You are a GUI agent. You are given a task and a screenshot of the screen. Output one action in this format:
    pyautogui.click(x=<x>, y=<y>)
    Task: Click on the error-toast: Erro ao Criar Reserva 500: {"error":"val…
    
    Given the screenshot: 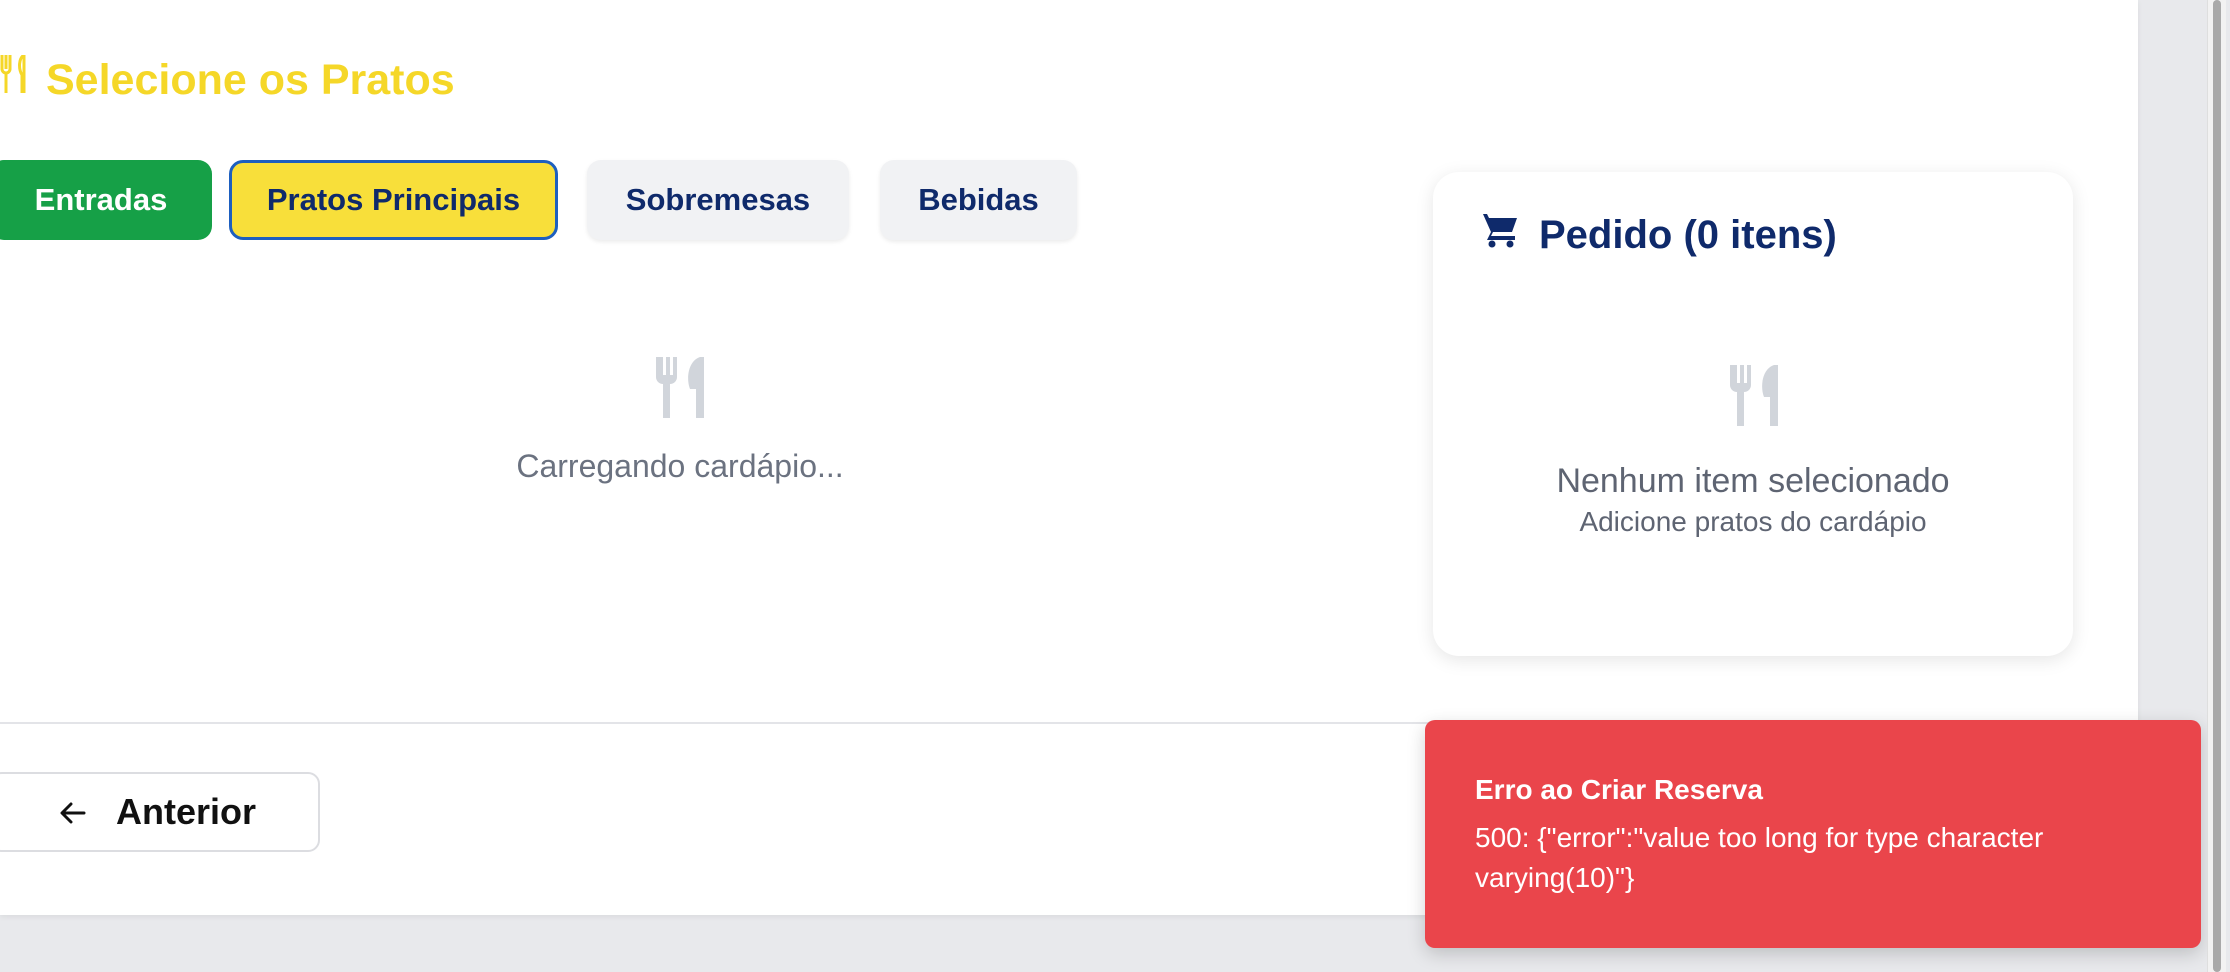 What is the action you would take?
    pyautogui.click(x=1813, y=834)
    